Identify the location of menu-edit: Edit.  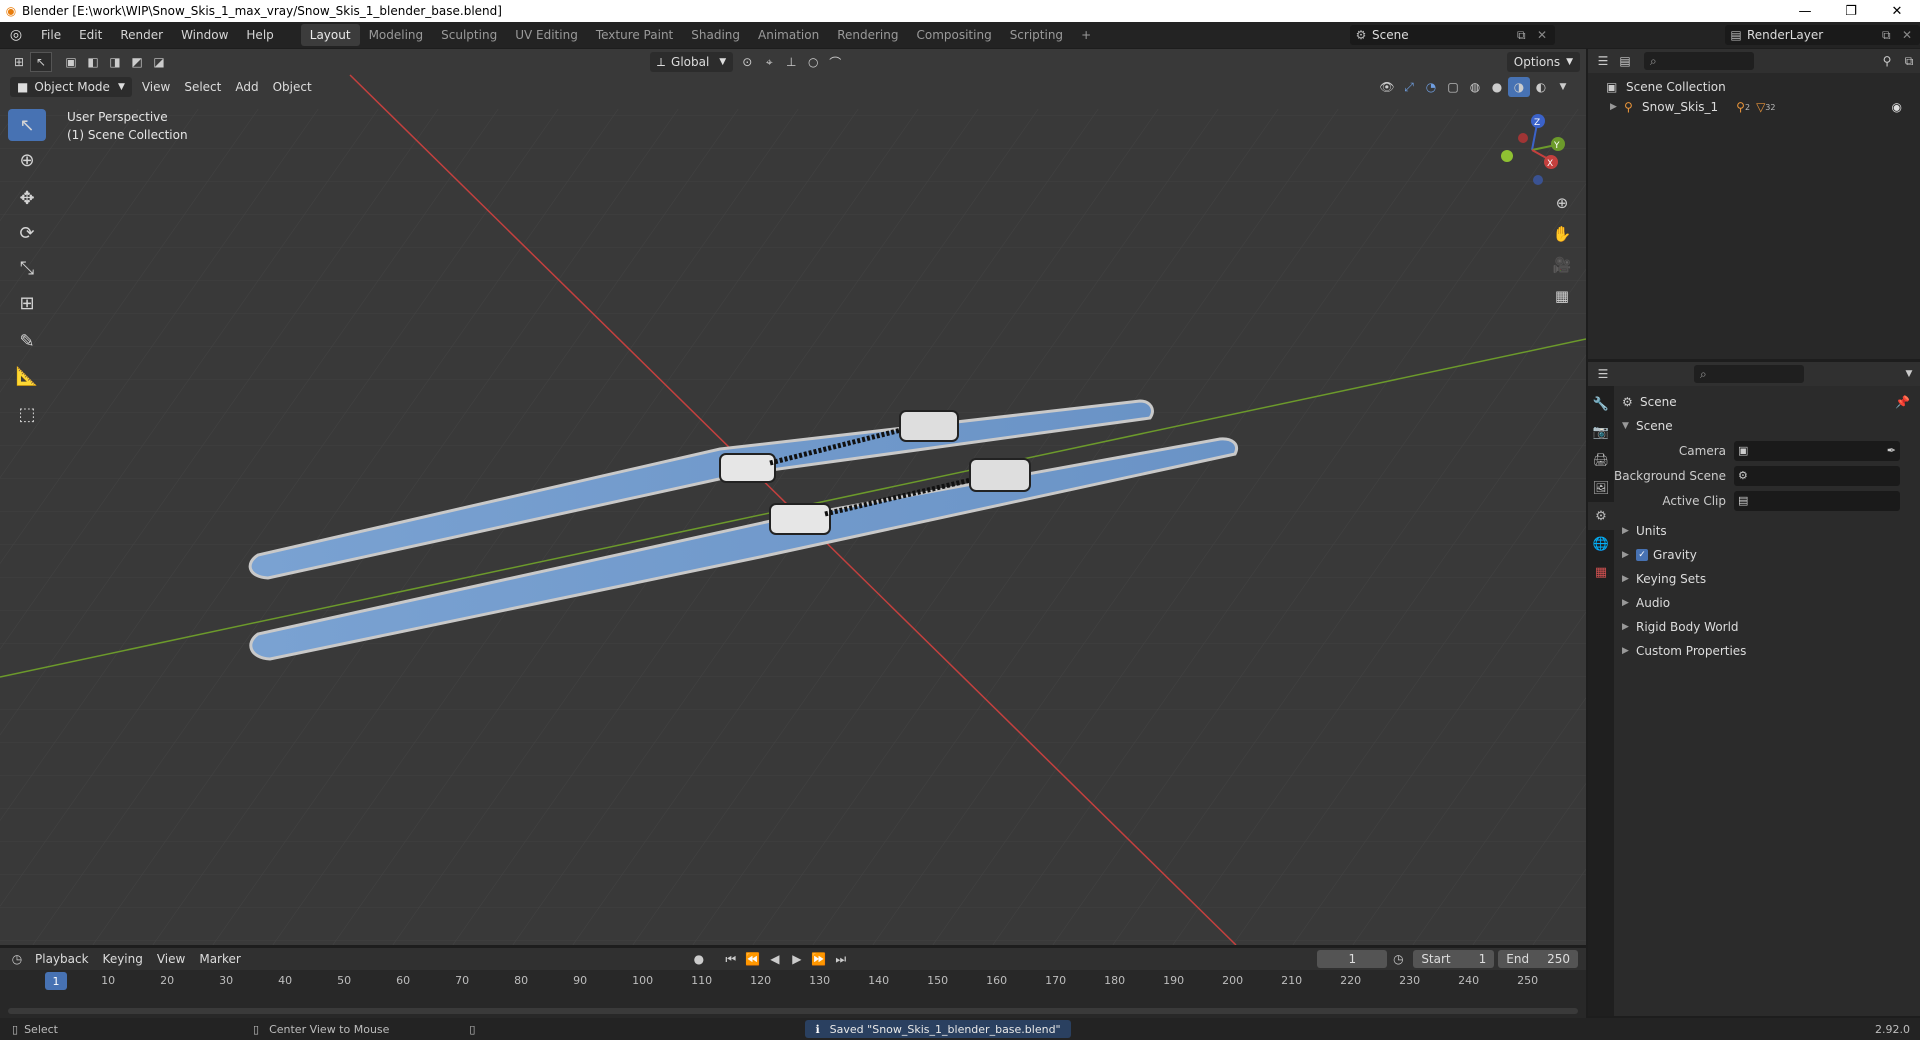
(90, 35).